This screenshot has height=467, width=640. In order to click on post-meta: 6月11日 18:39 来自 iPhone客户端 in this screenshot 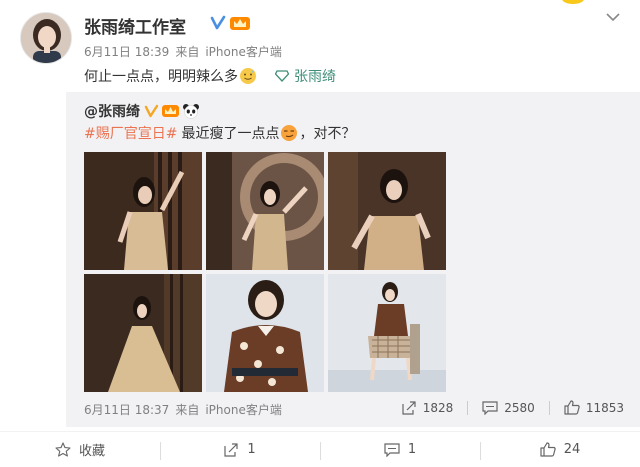, I will do `click(186, 51)`.